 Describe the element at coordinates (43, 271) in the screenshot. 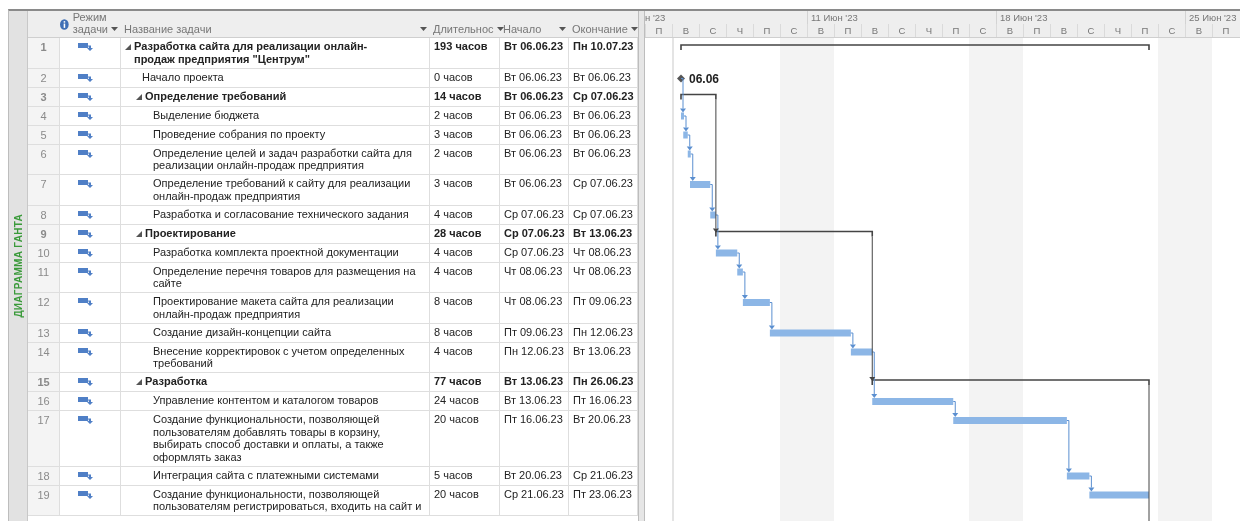

I see `row-number: 11` at that location.